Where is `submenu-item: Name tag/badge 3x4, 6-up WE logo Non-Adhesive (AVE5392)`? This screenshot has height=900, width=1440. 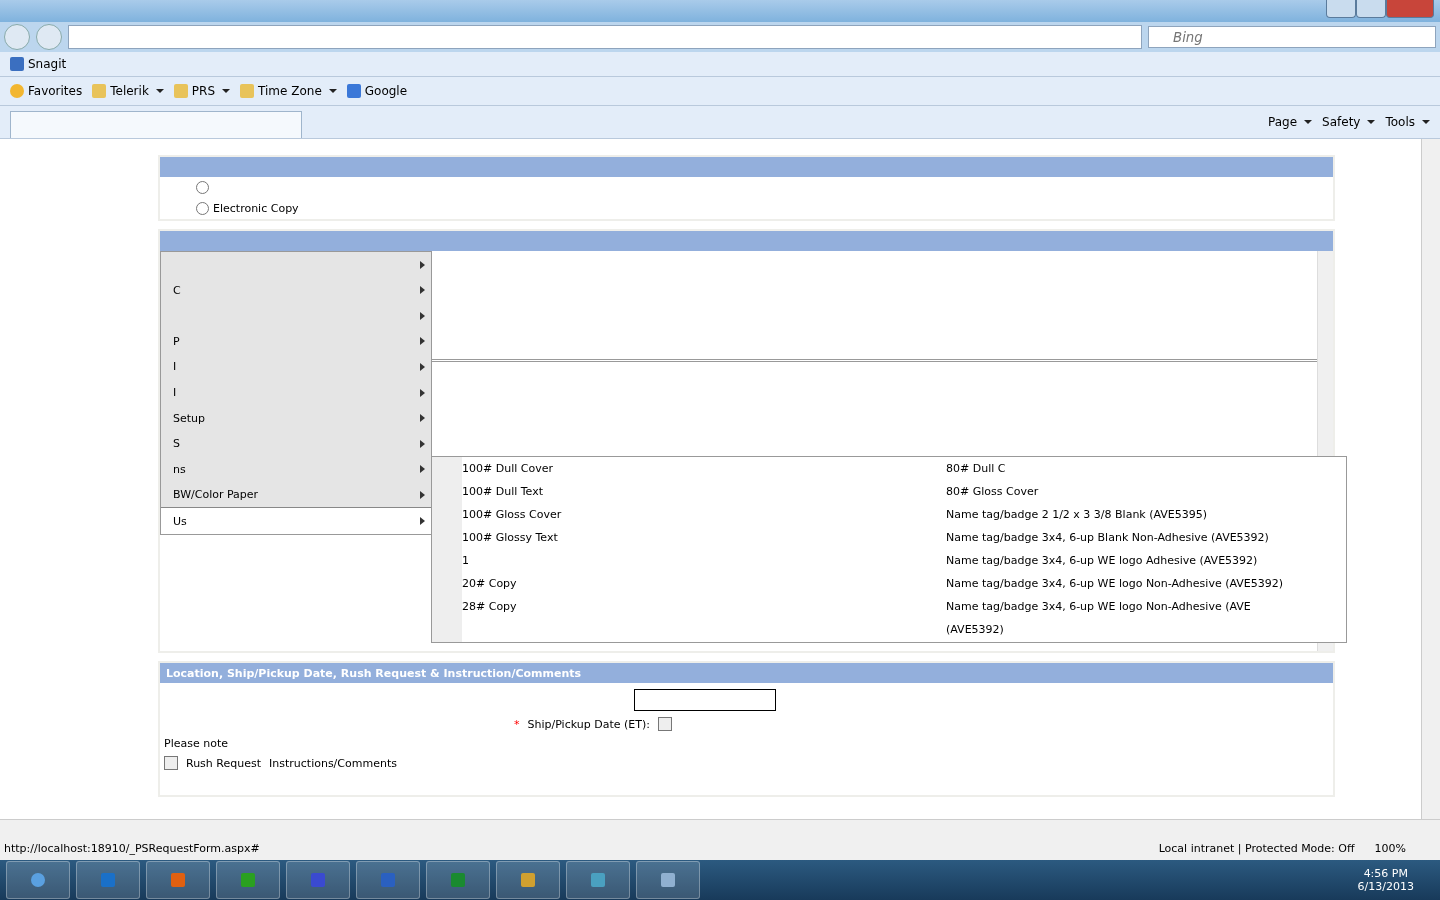 submenu-item: Name tag/badge 3x4, 6-up WE logo Non-Adhesive (AVE5392) is located at coordinates (1146, 583).